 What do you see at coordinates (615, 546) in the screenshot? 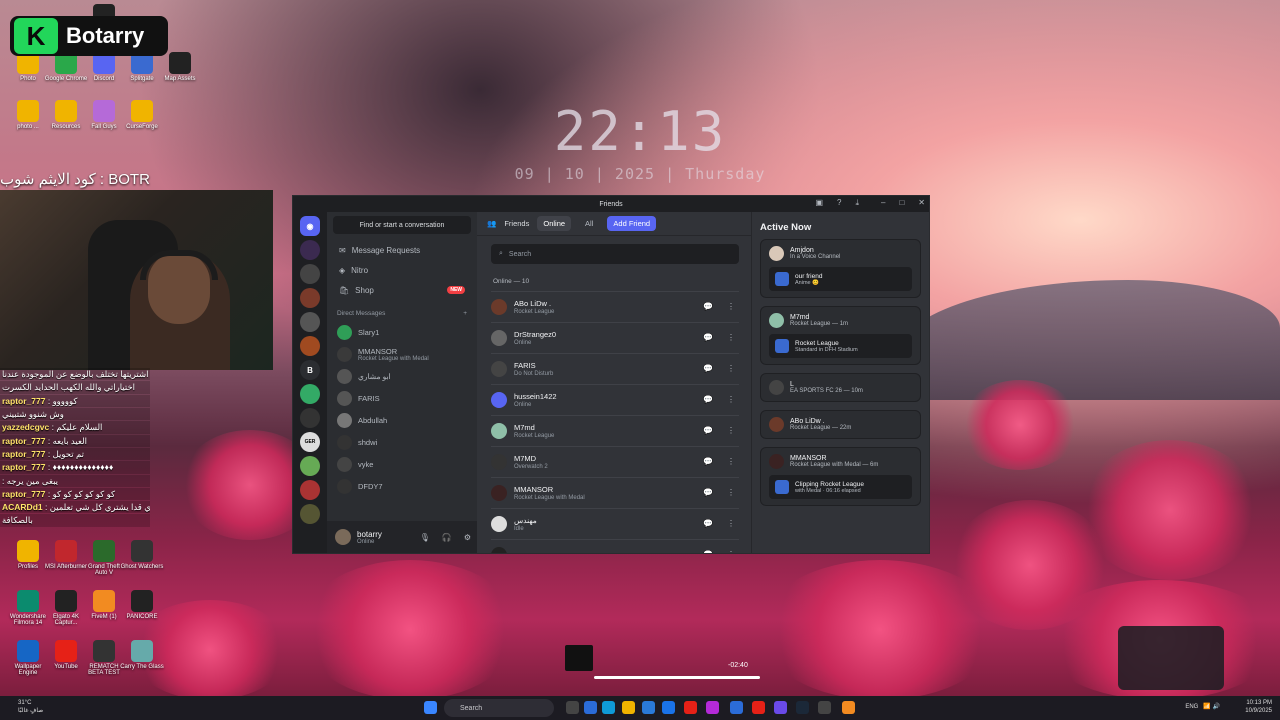
I see `friend-row: GERMAN 💬 ⋮` at bounding box center [615, 546].